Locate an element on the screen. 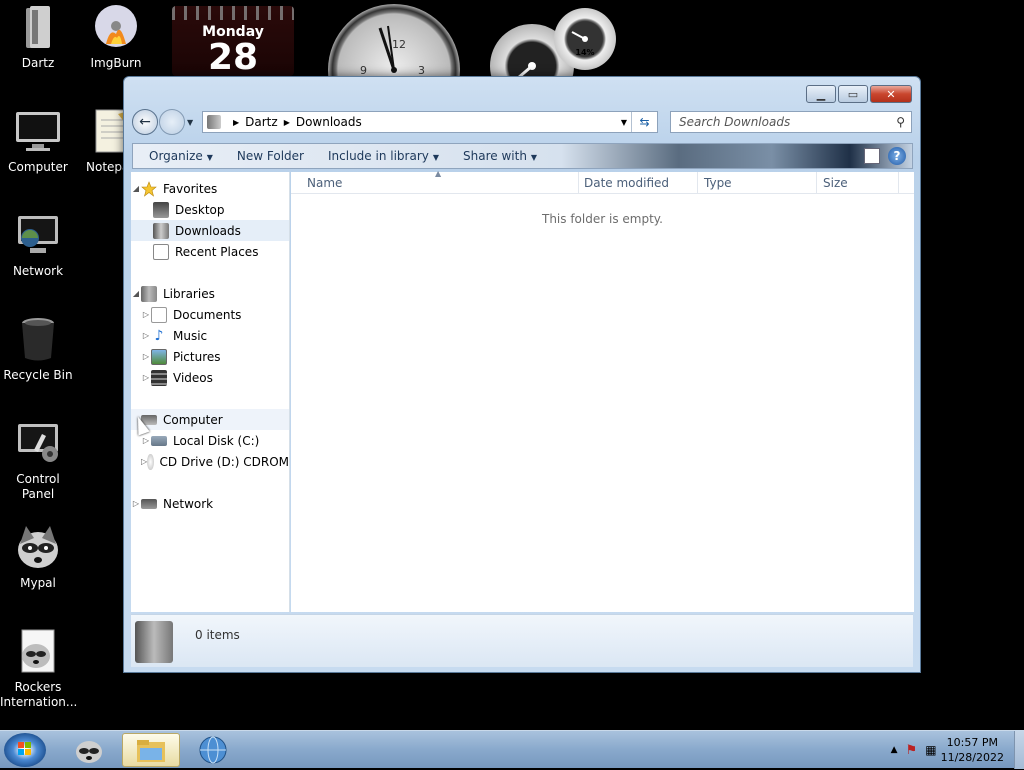 The image size is (1024, 770). minimize-icon: ▁ is located at coordinates (821, 94).